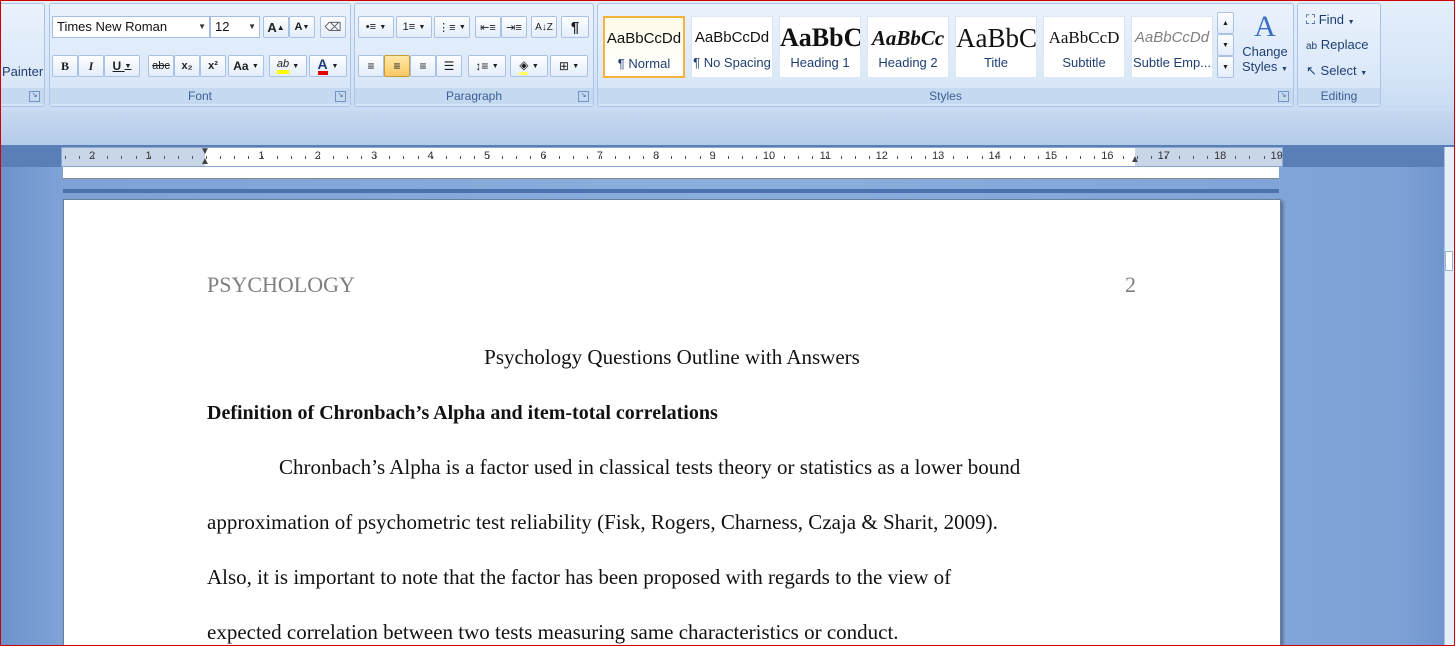  What do you see at coordinates (908, 47) in the screenshot?
I see `style-heading-2: AaBbCc Heading 2` at bounding box center [908, 47].